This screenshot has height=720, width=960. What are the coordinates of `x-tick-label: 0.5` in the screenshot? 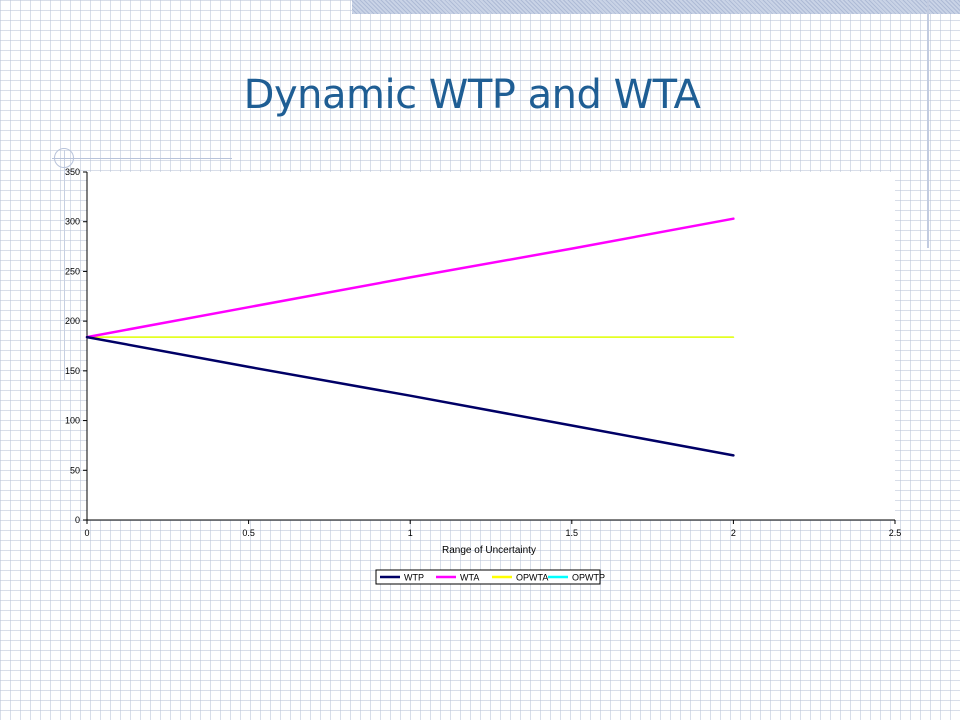 It's located at (248, 533).